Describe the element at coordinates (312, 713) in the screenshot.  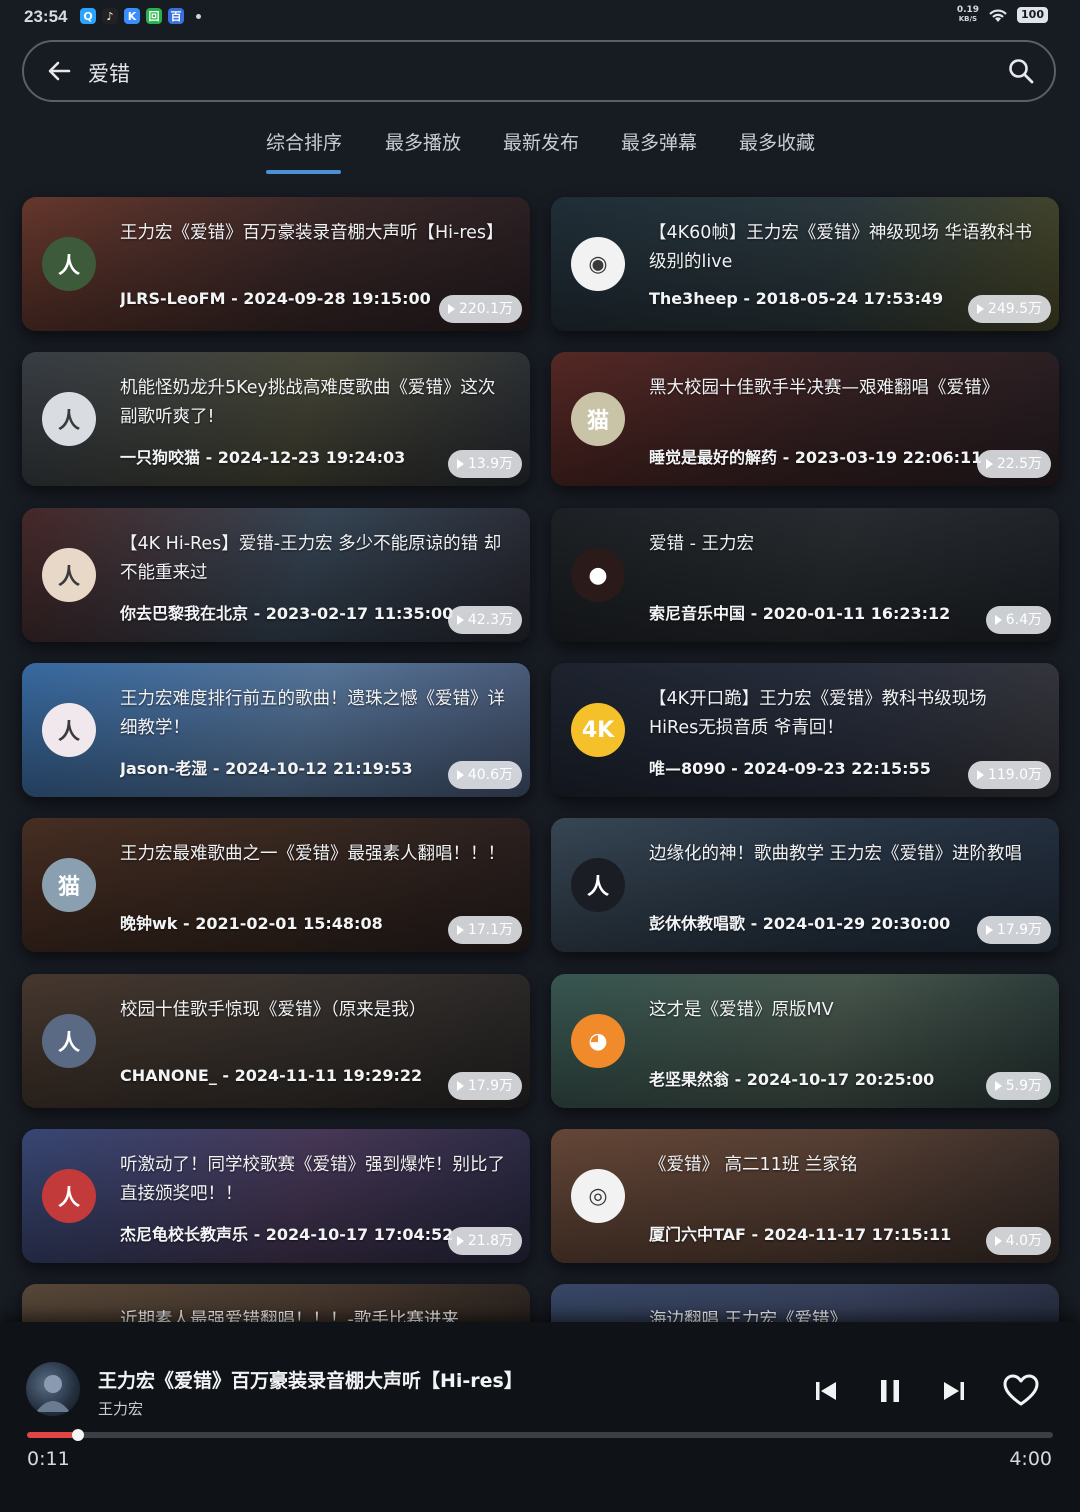
I see `video-title: 王力宏难度排行前五的歌曲！遗珠之憾《爱错》详细教学！` at that location.